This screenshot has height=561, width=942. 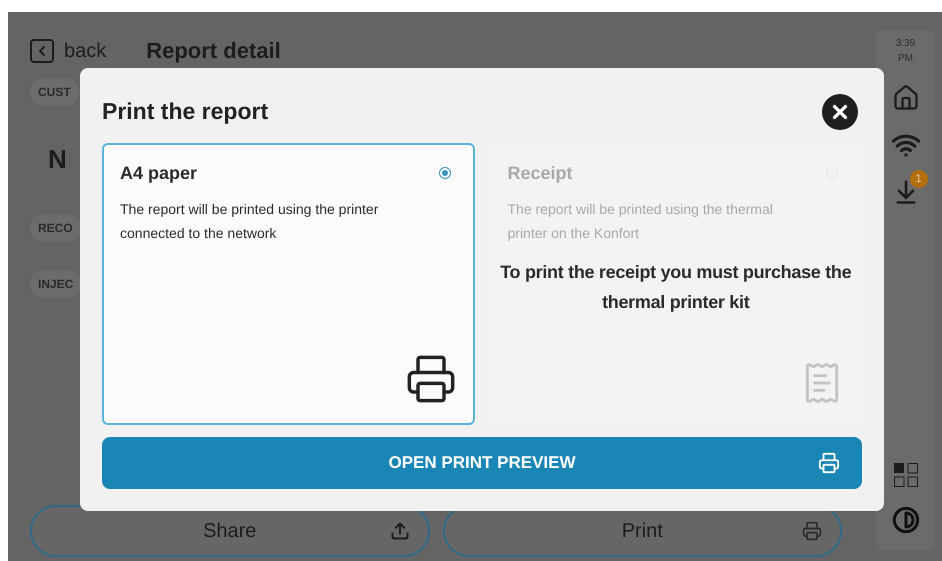 What do you see at coordinates (905, 475) in the screenshot?
I see `grid-icon` at bounding box center [905, 475].